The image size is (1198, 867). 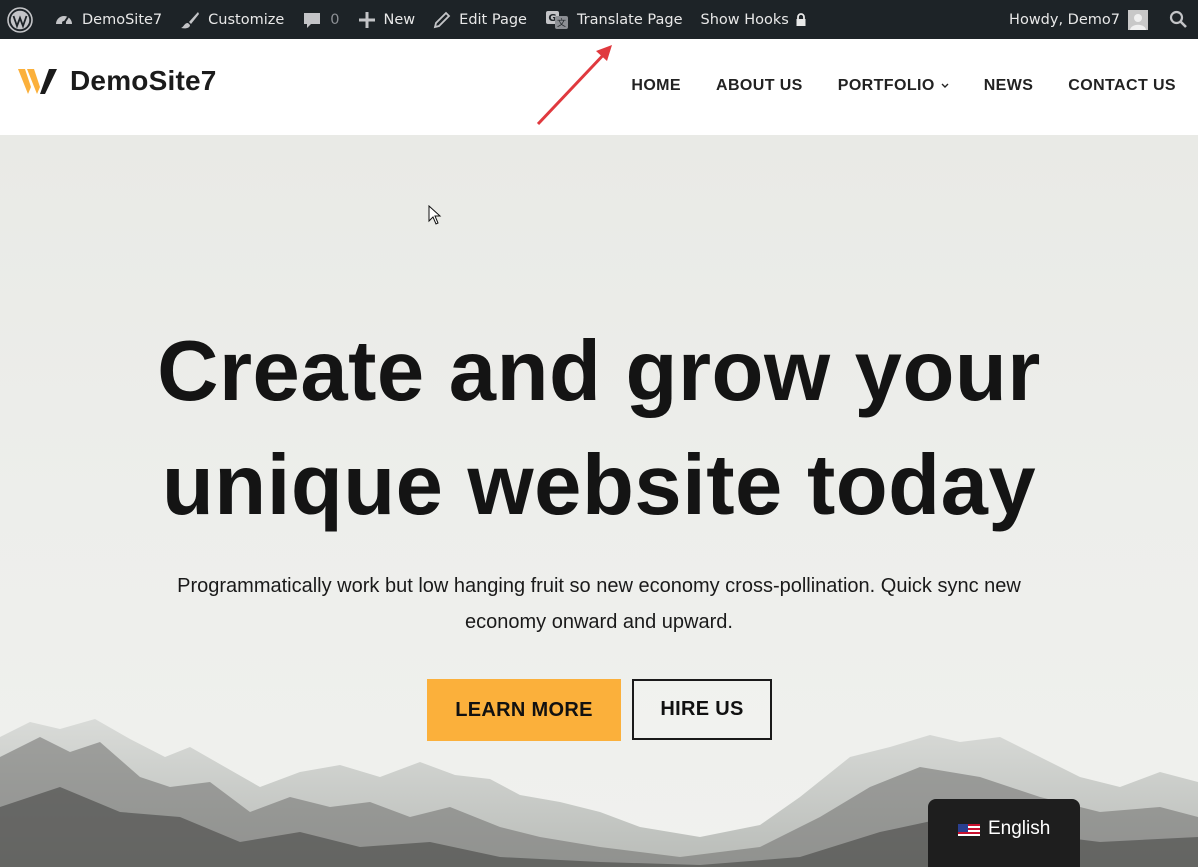 I want to click on comments-count: 0, so click(x=335, y=19).